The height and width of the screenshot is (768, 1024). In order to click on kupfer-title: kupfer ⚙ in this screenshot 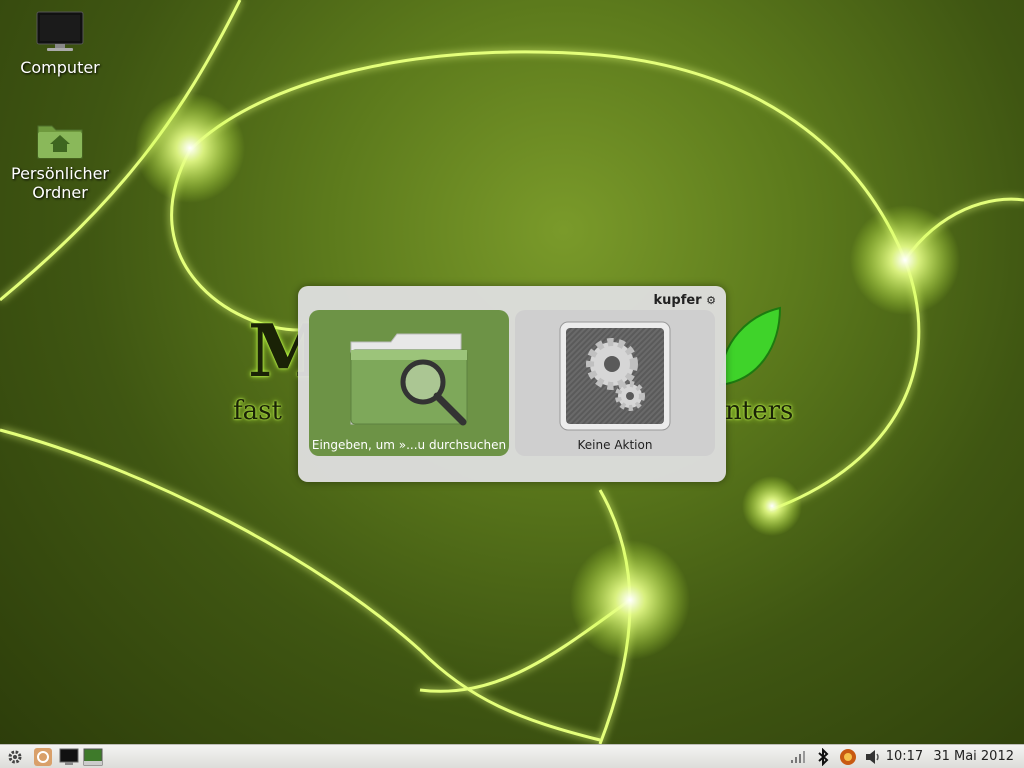, I will do `click(685, 300)`.